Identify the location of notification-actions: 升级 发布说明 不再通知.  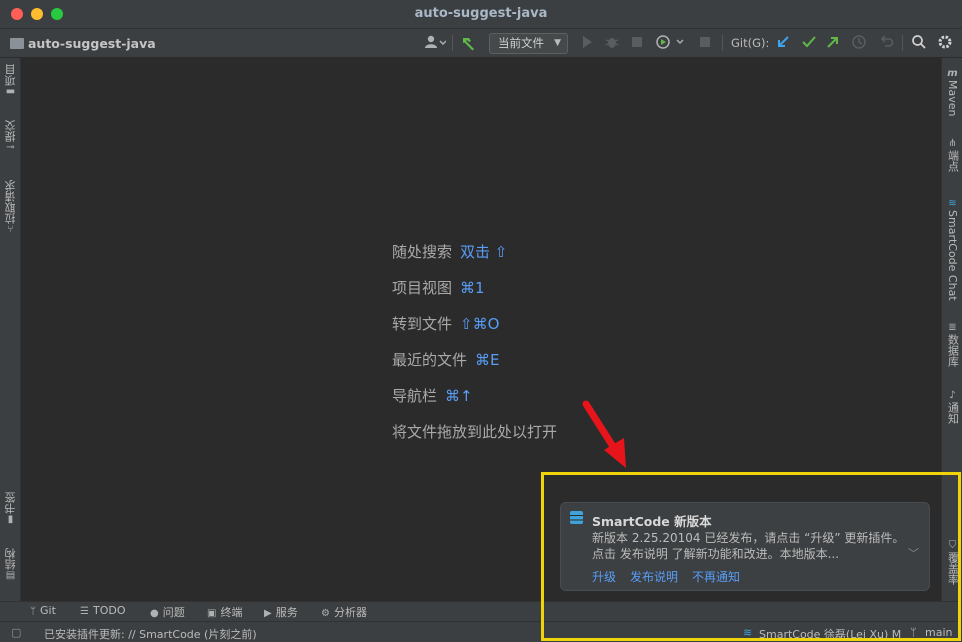
(673, 576).